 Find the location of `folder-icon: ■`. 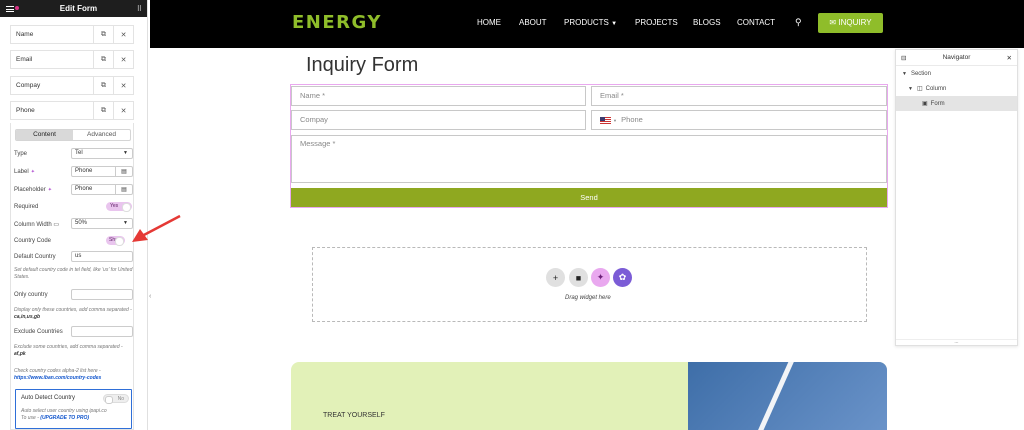

folder-icon: ■ is located at coordinates (578, 277).